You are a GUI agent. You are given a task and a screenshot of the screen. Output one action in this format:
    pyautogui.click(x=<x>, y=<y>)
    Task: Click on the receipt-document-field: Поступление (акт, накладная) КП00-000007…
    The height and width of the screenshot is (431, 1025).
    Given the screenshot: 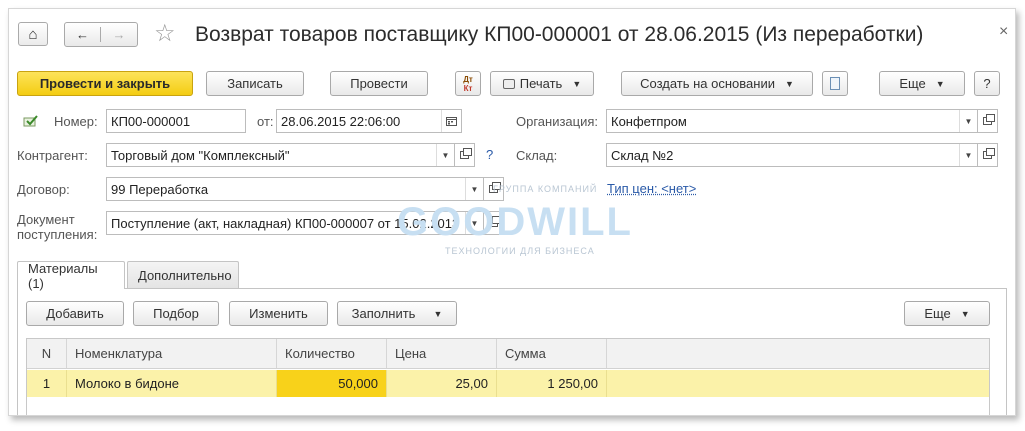 What is the action you would take?
    pyautogui.click(x=295, y=223)
    